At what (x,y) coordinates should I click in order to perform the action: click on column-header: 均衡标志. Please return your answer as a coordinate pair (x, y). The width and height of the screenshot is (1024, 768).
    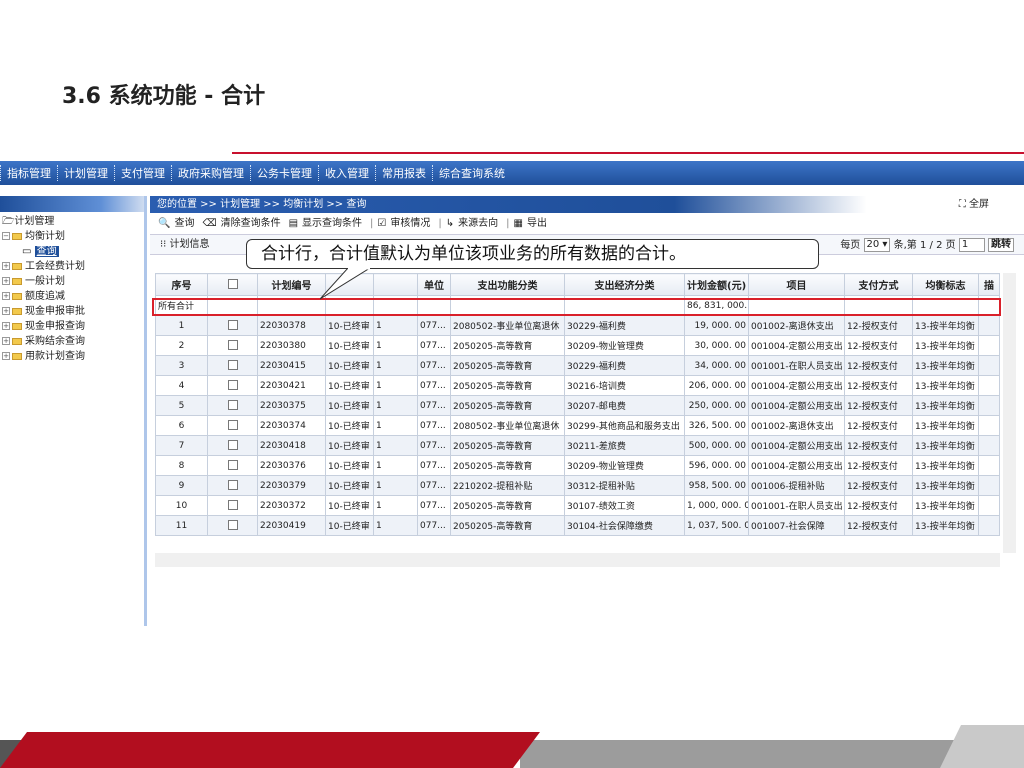
    Looking at the image, I should click on (945, 284).